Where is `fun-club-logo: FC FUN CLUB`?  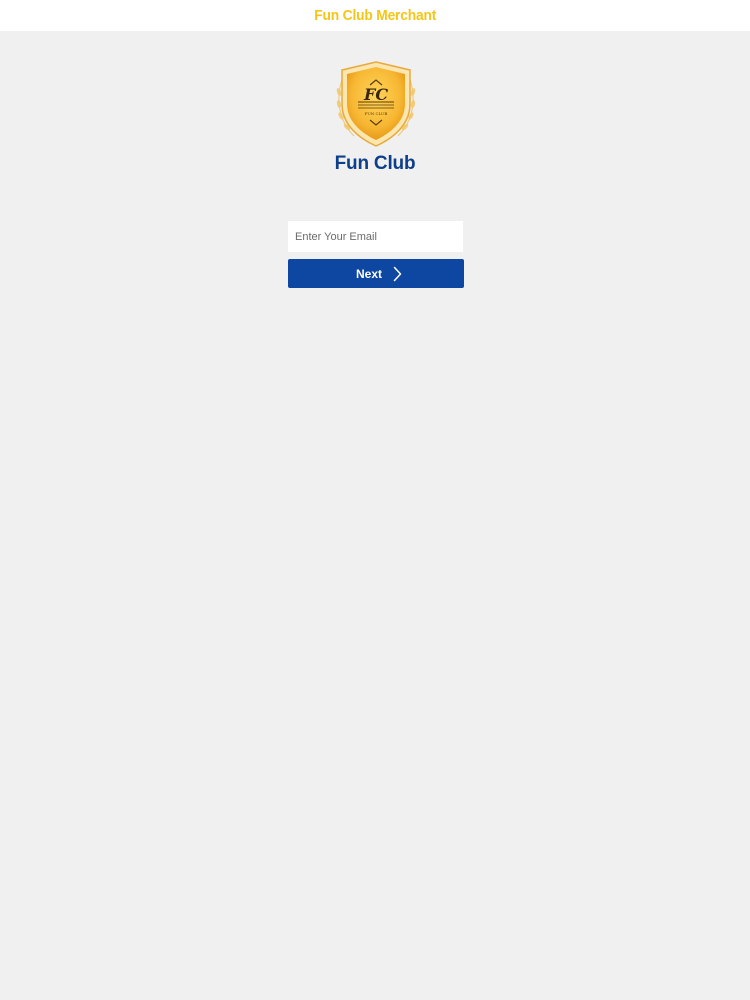 fun-club-logo: FC FUN CLUB is located at coordinates (376, 104).